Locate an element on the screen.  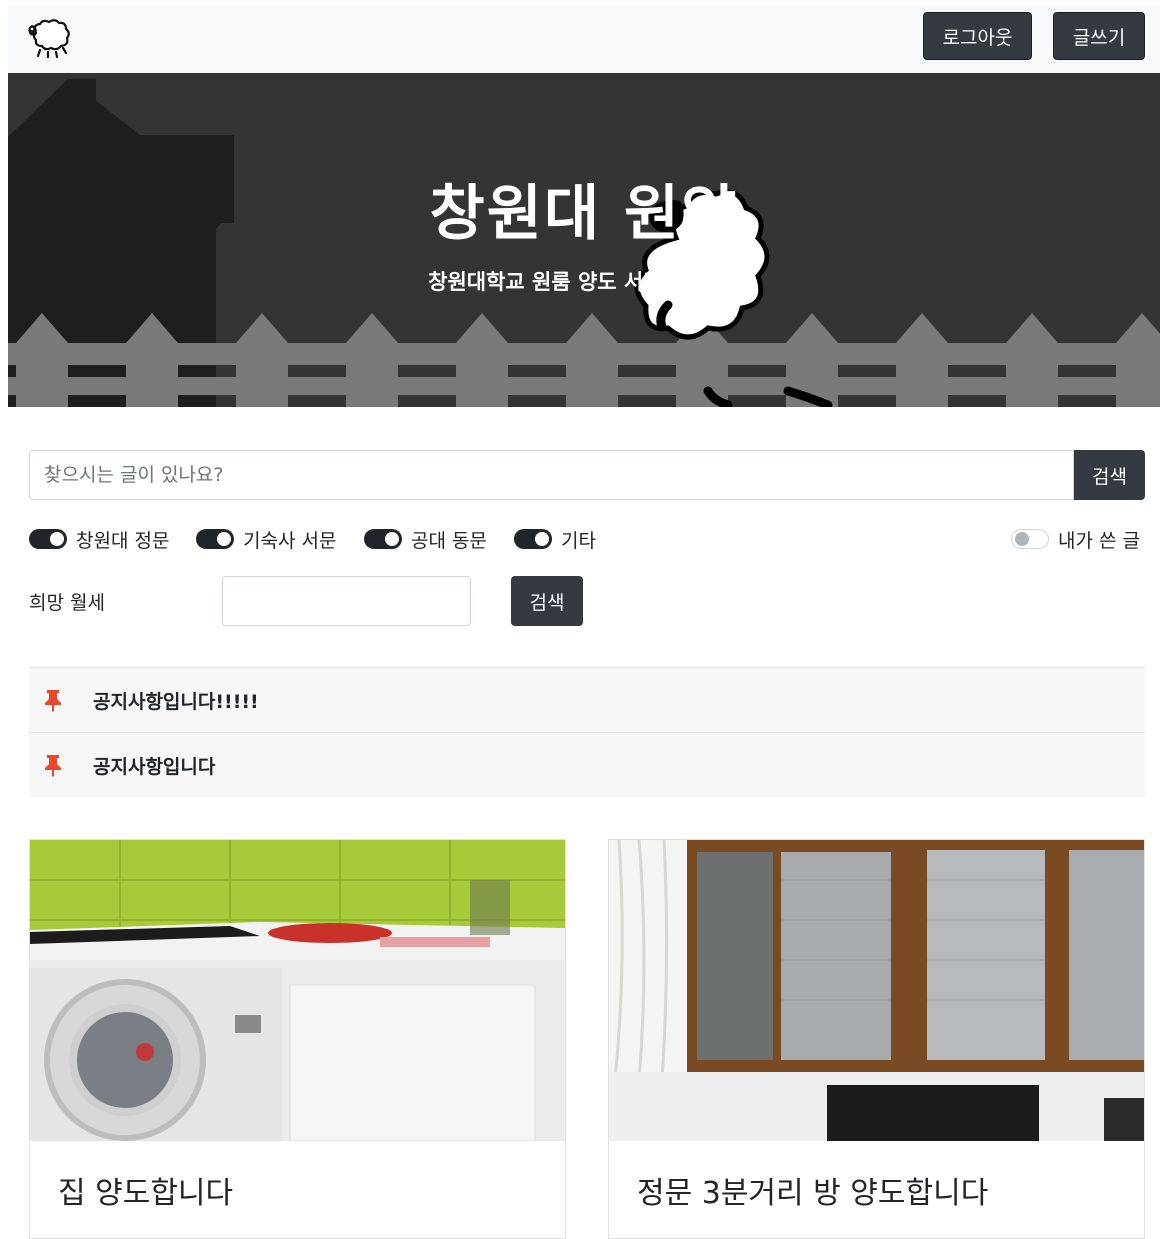
filter-label: 공대 동문 is located at coordinates (449, 540).